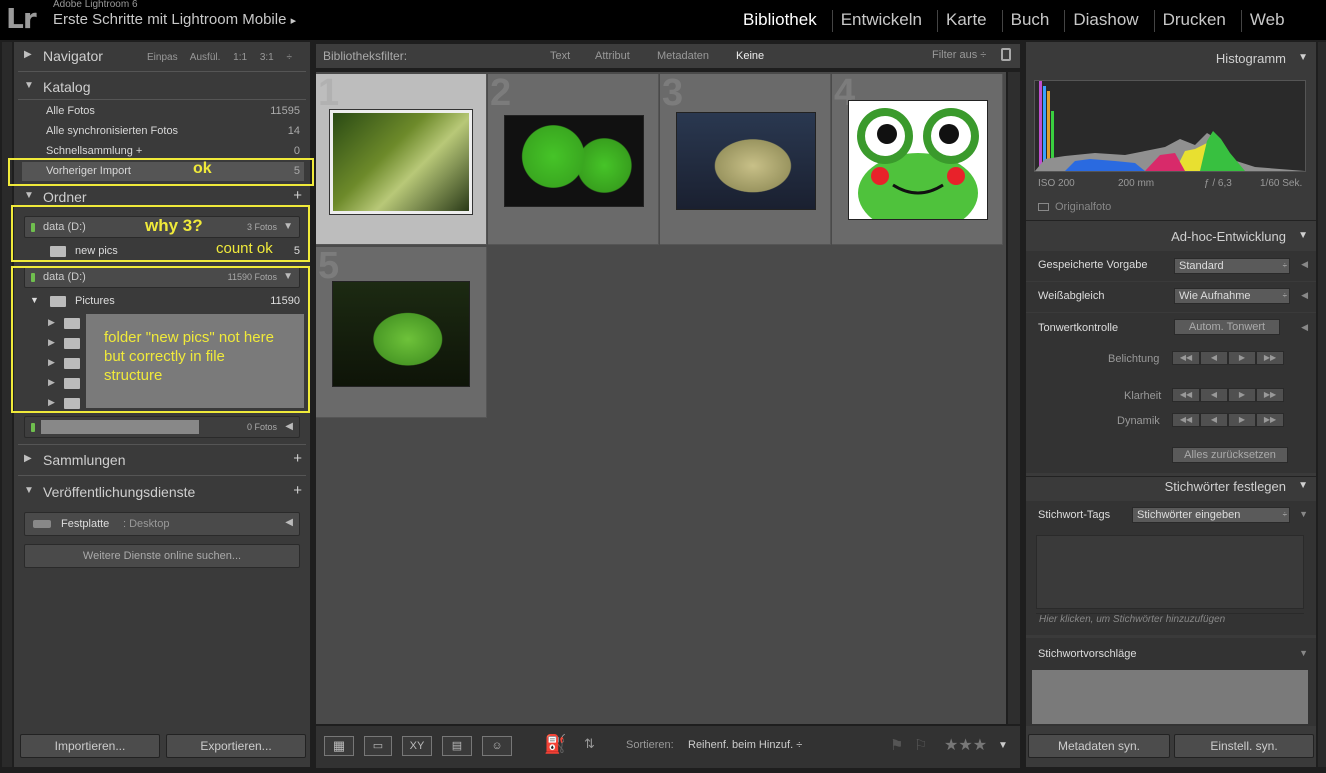  I want to click on module-map: Karte, so click(970, 21).